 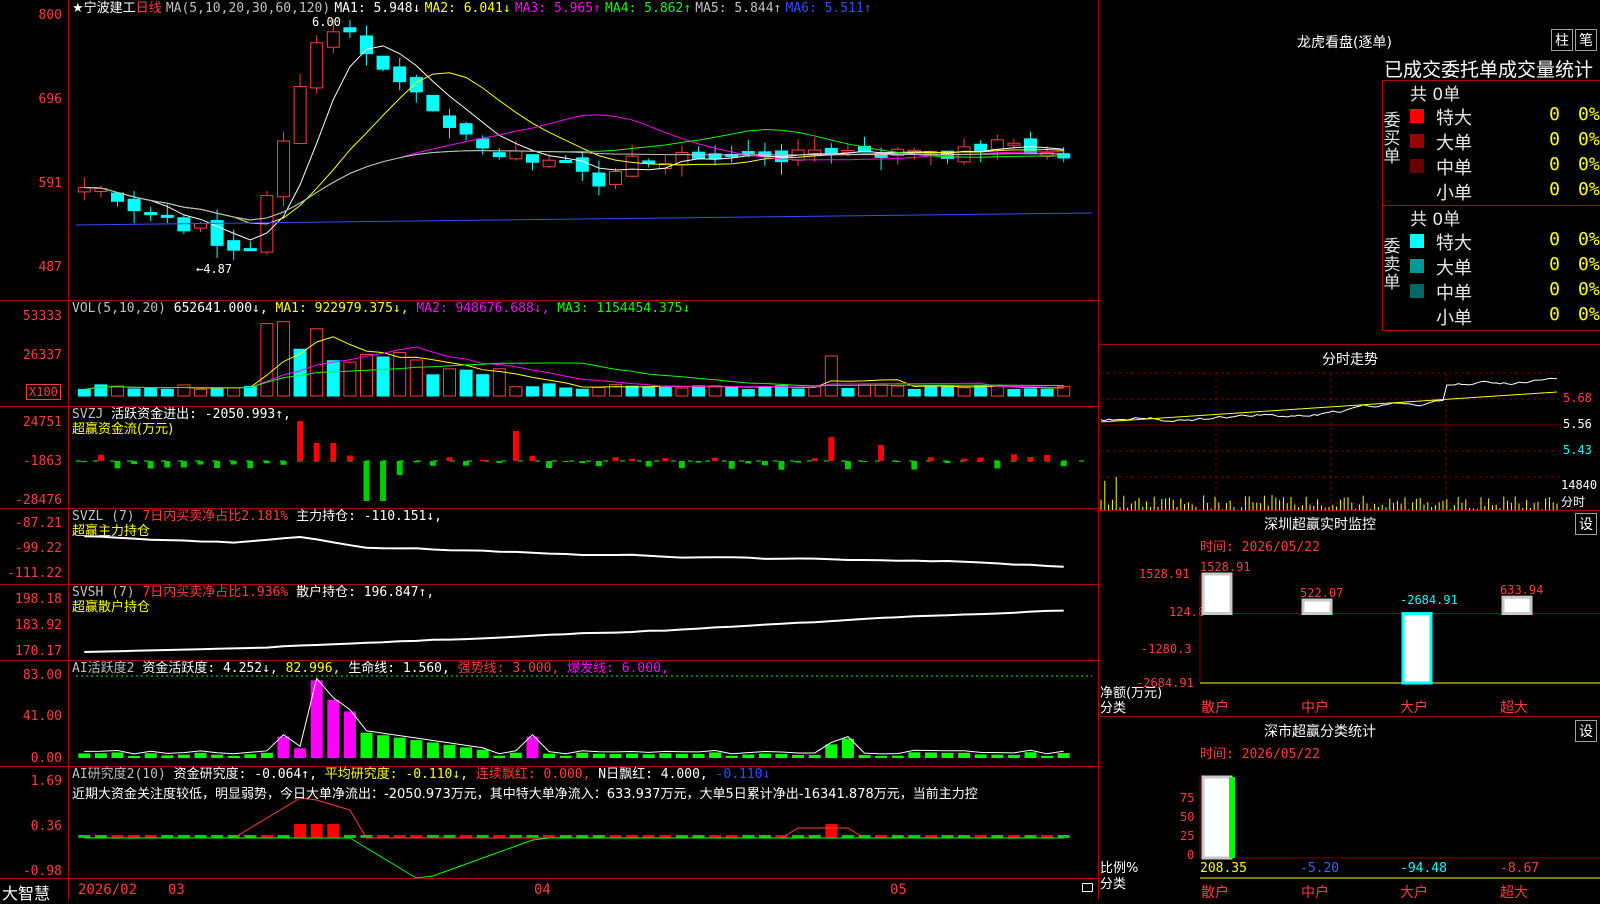 I want to click on period-label: 日线, so click(x=149, y=8).